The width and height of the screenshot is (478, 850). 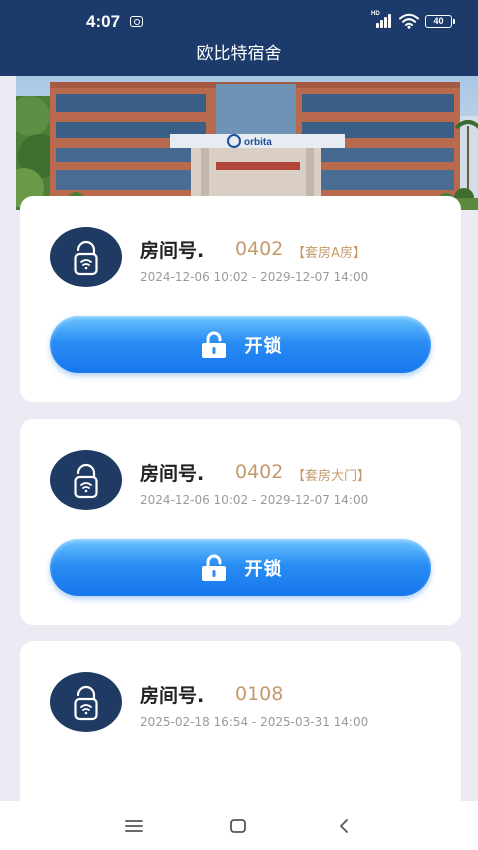 I want to click on system-nav-bar, so click(x=239, y=825).